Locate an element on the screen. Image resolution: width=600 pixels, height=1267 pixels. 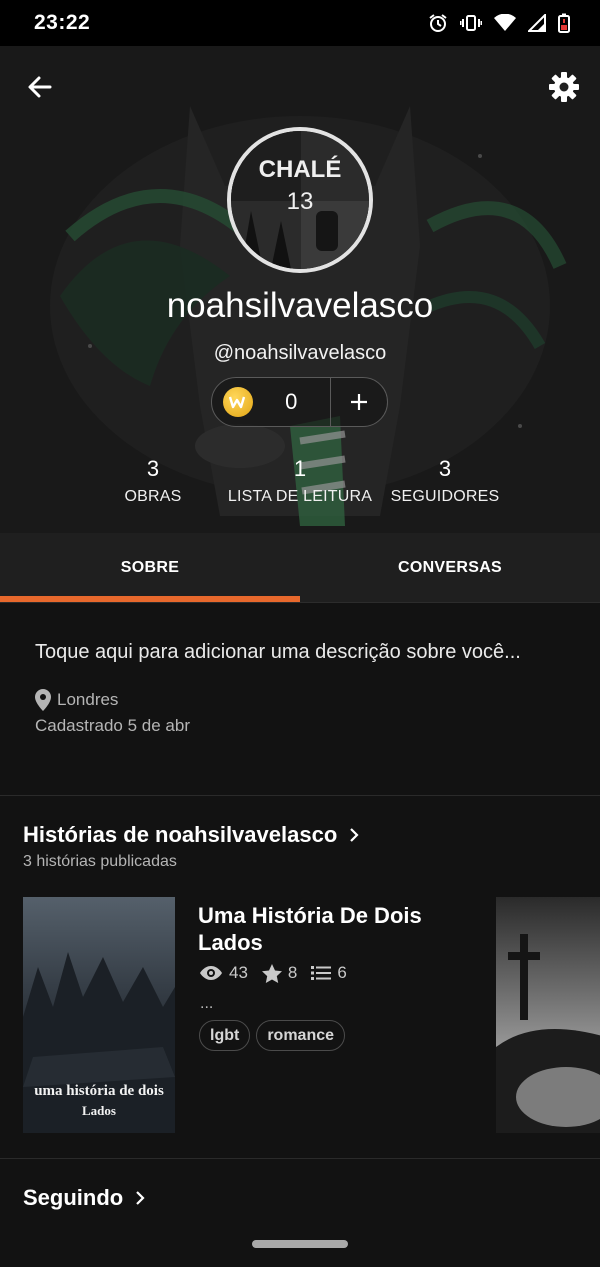
parts-count: 6 is located at coordinates (342, 972).